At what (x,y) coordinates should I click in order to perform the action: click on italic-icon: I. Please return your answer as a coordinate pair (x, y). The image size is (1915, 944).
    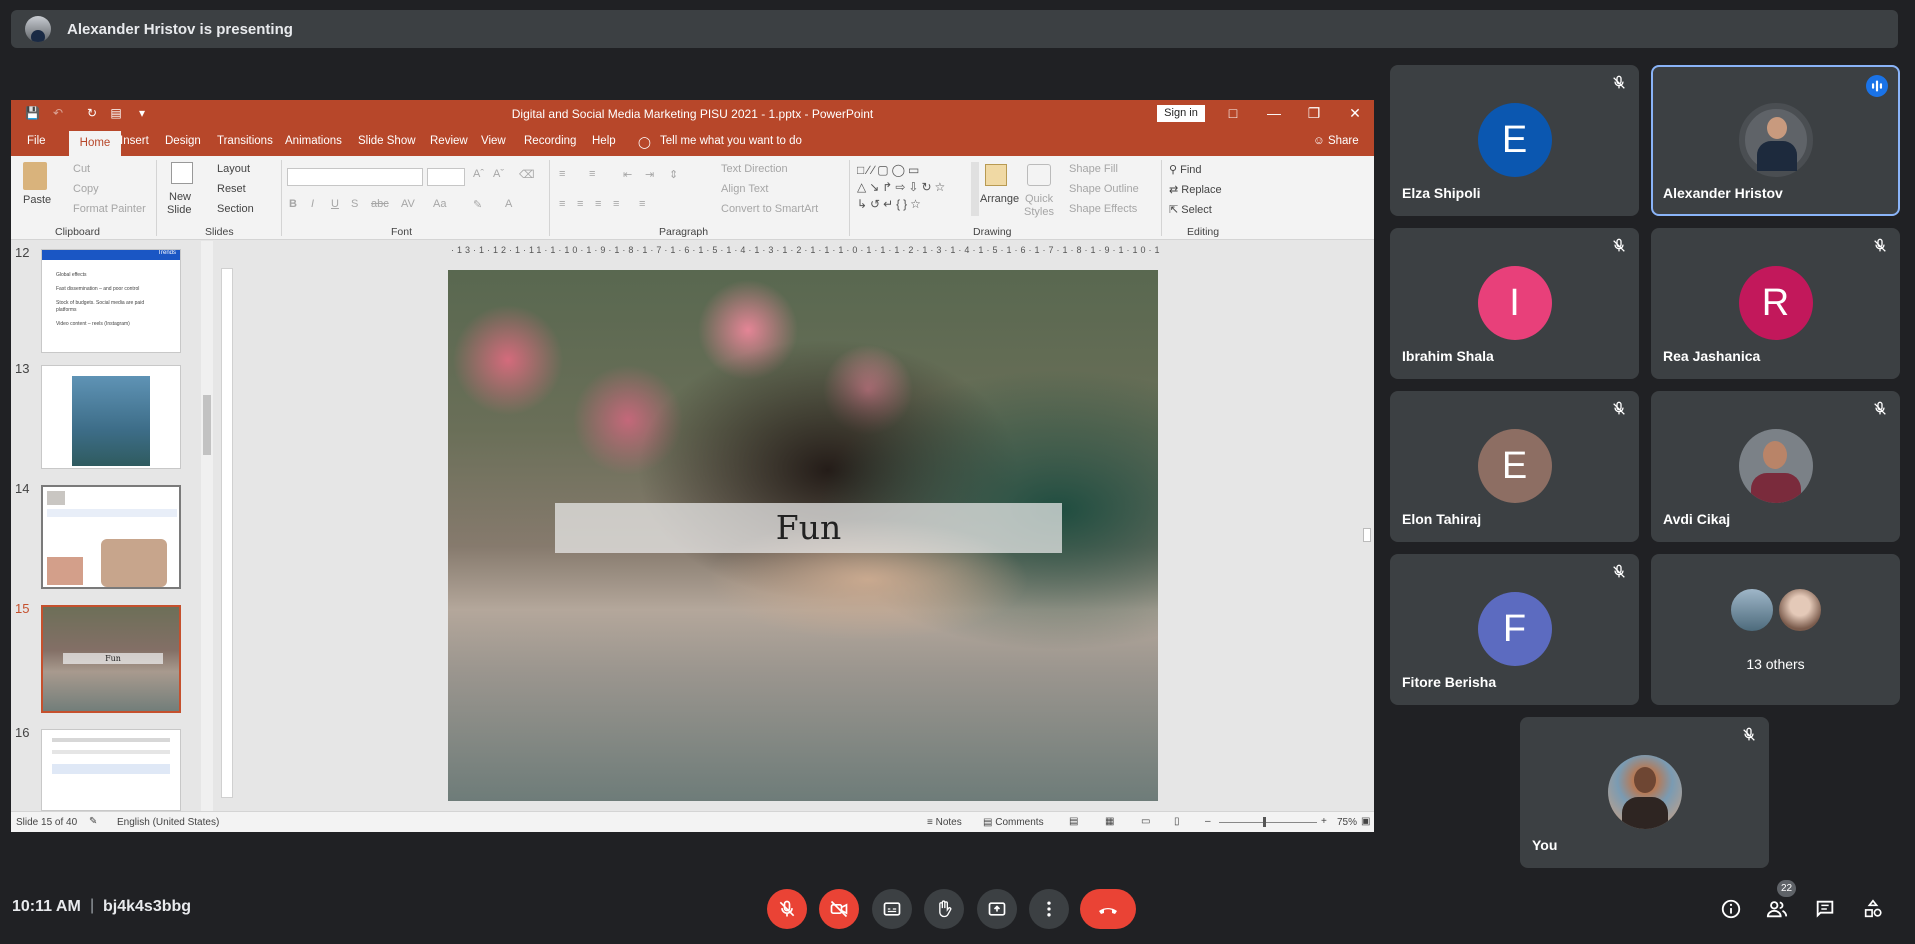
    Looking at the image, I should click on (312, 204).